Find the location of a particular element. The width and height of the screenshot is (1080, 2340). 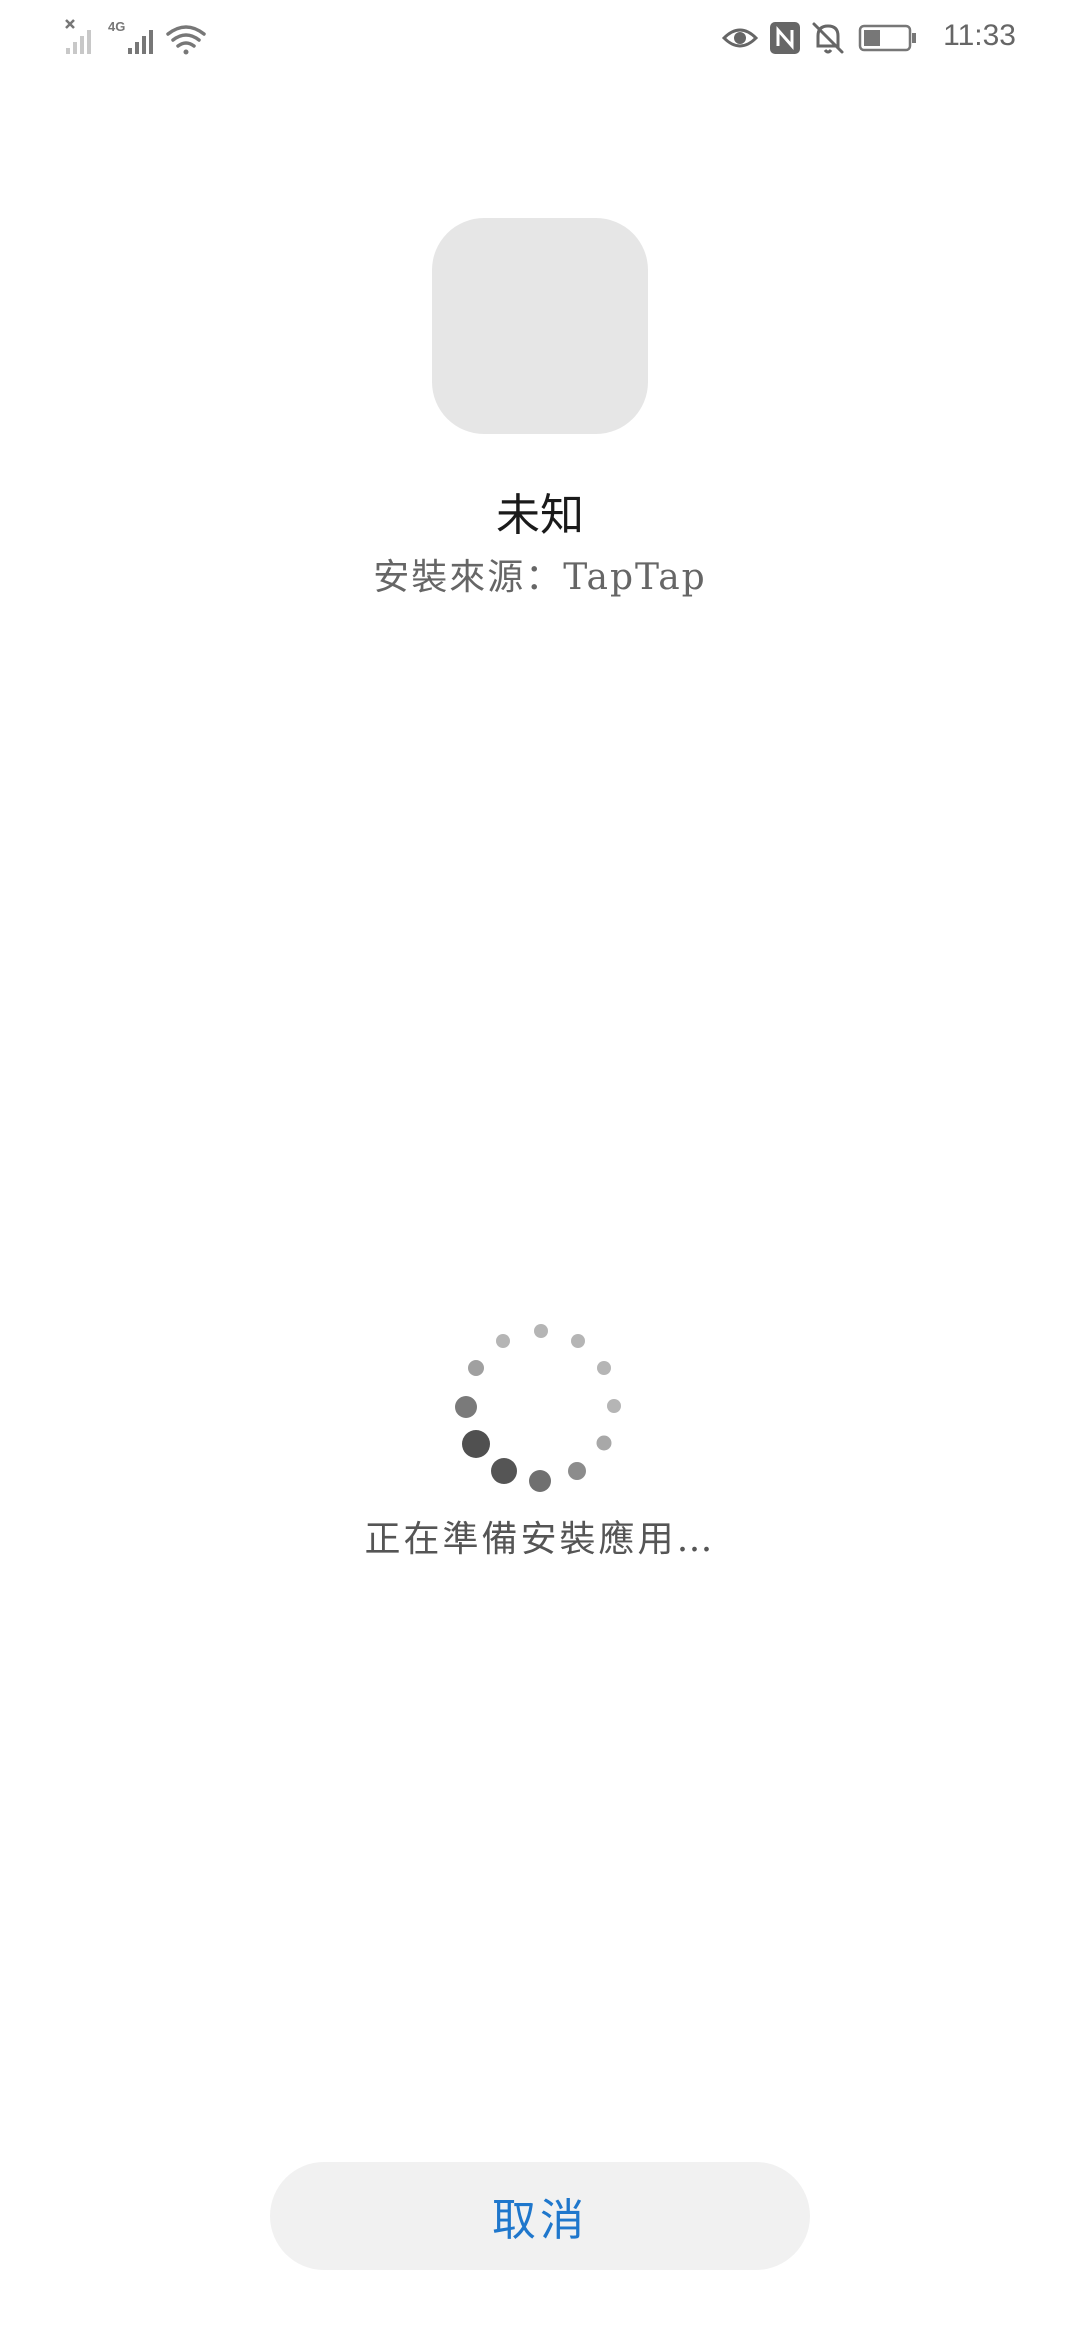

no-signal-icon is located at coordinates (78, 36).